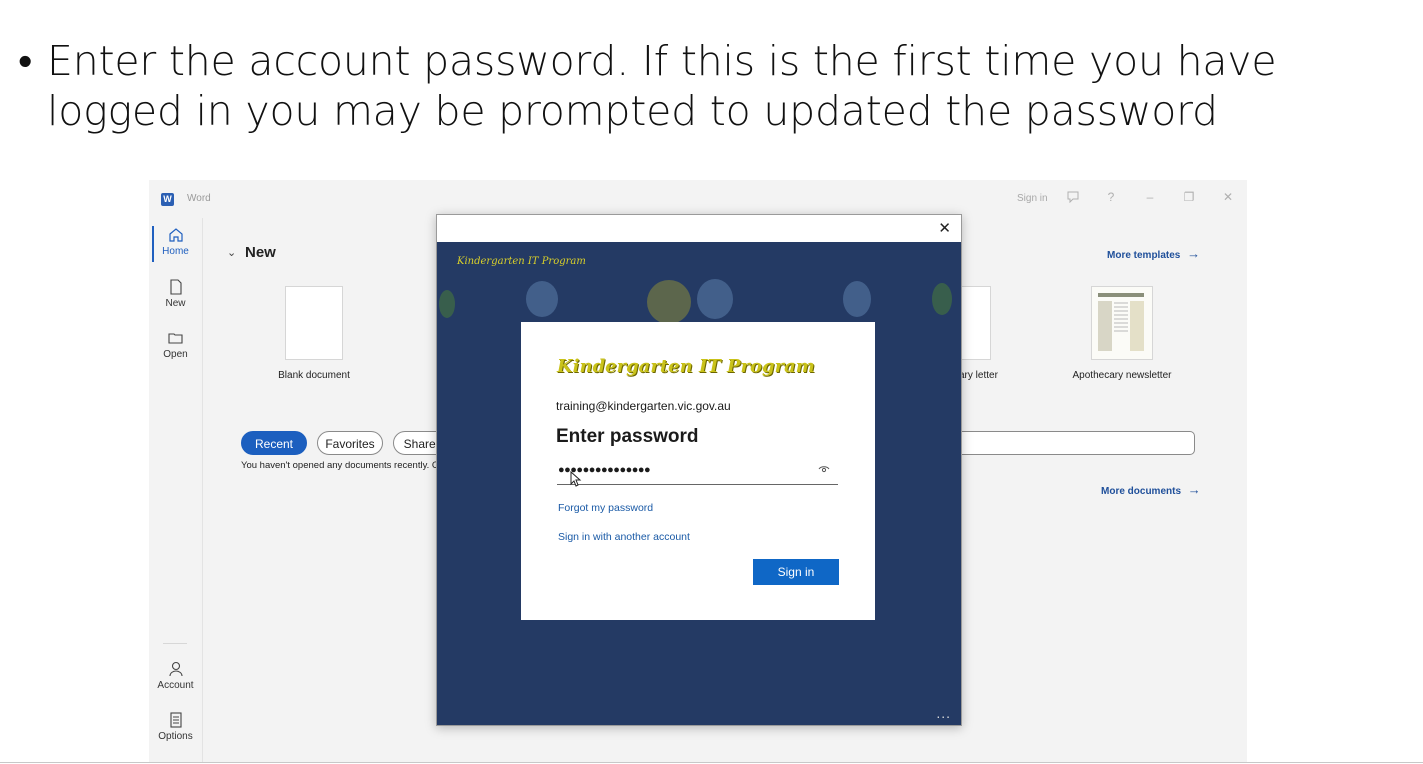 This screenshot has height=764, width=1423. I want to click on more-documents-link: More documents →, so click(1151, 489).